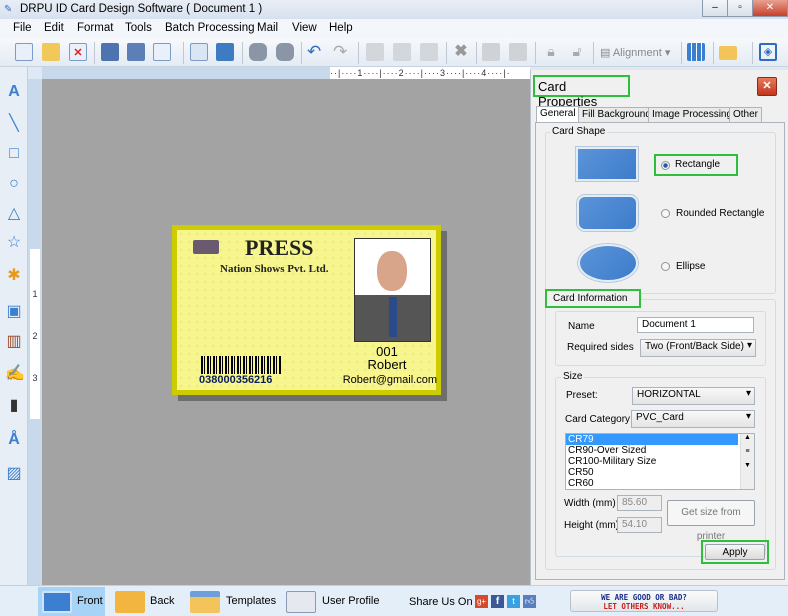 The image size is (788, 616). I want to click on delete-icon: ✖, so click(461, 52).